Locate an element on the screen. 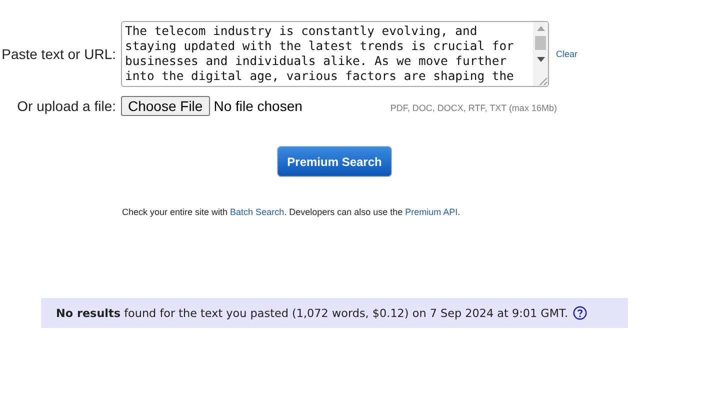 This screenshot has width=720, height=403. choose-file-button: Choose File is located at coordinates (165, 106).